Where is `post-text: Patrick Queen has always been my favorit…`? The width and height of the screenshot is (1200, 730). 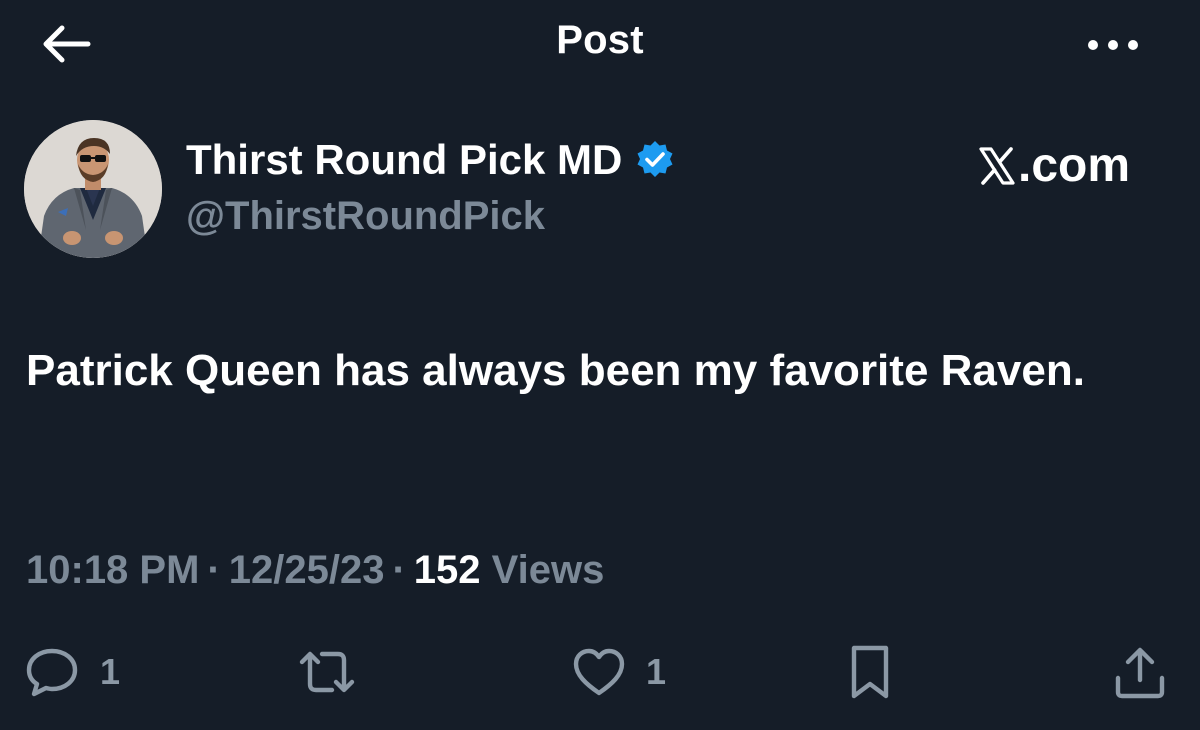 post-text: Patrick Queen has always been my favorit… is located at coordinates (555, 370).